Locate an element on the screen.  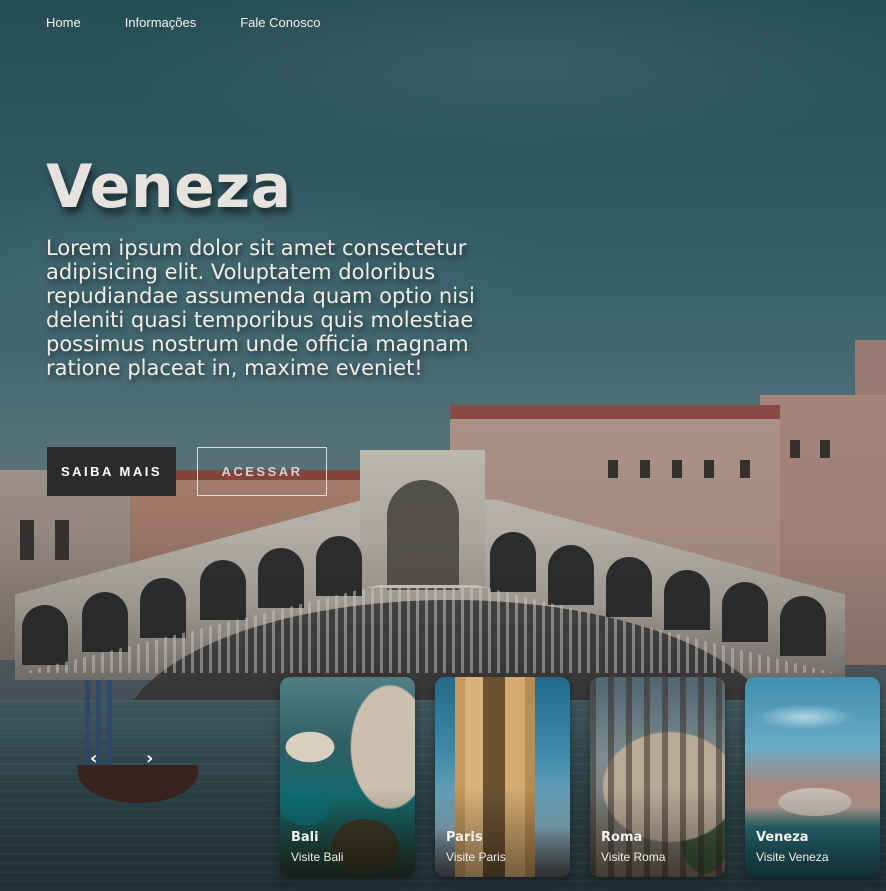
card-subtitle: Visite Roma is located at coordinates (633, 857).